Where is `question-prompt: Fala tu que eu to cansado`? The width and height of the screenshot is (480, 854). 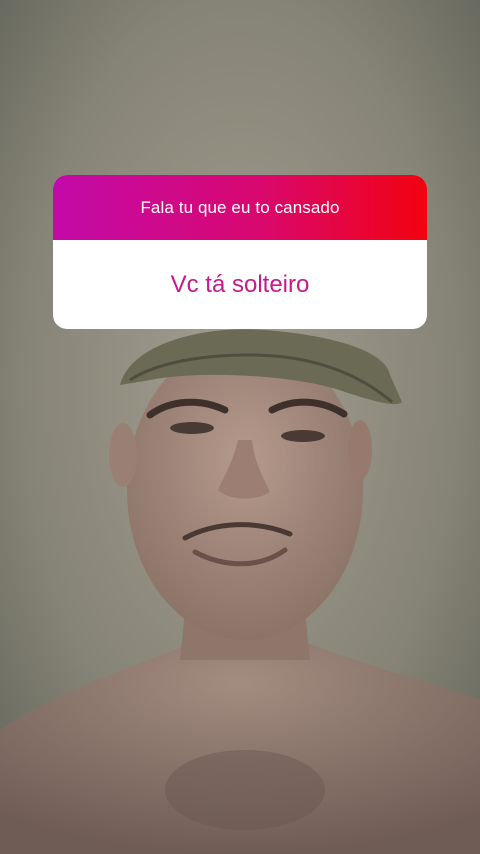 question-prompt: Fala tu que eu to cansado is located at coordinates (240, 207).